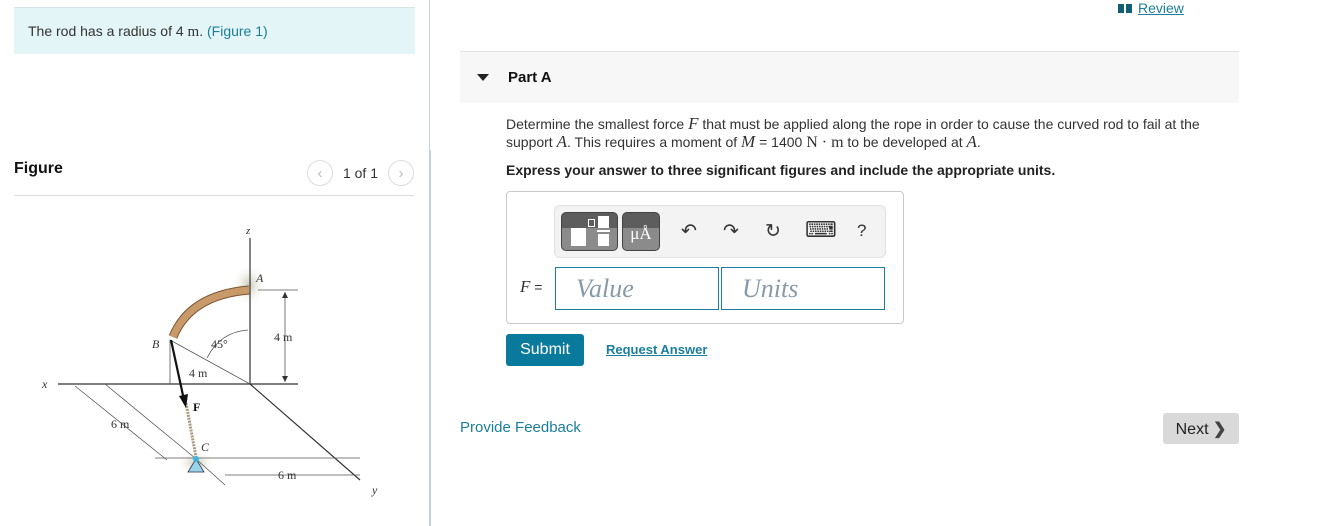 This screenshot has width=1330, height=526. What do you see at coordinates (520, 427) in the screenshot?
I see `provide-feedback-link: Provide Feedback` at bounding box center [520, 427].